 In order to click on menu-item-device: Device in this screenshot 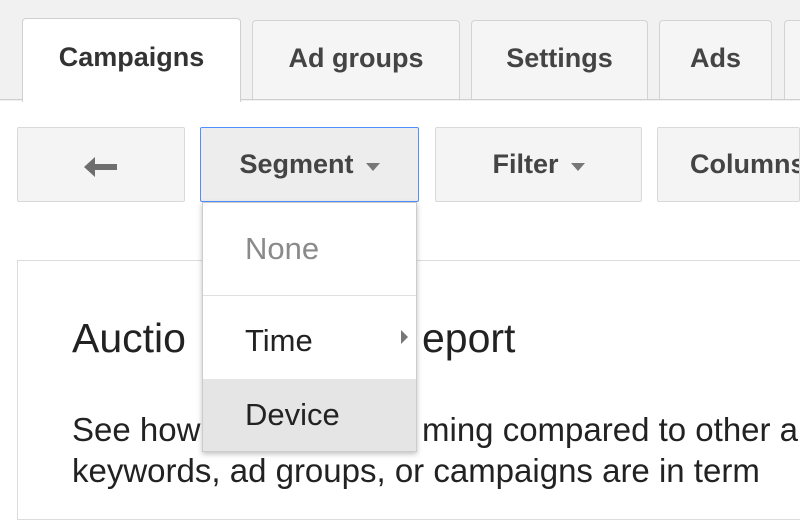, I will do `click(309, 415)`.